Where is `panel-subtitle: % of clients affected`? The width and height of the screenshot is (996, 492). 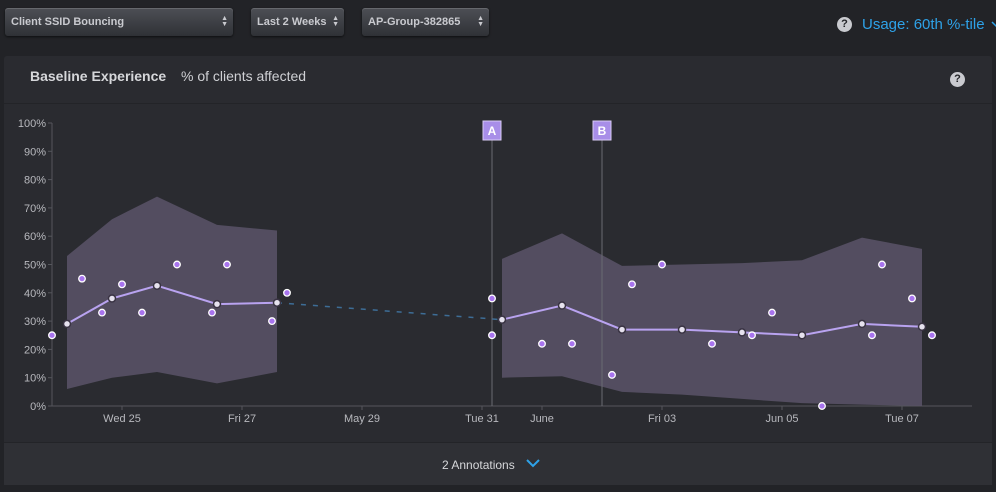
panel-subtitle: % of clients affected is located at coordinates (244, 76).